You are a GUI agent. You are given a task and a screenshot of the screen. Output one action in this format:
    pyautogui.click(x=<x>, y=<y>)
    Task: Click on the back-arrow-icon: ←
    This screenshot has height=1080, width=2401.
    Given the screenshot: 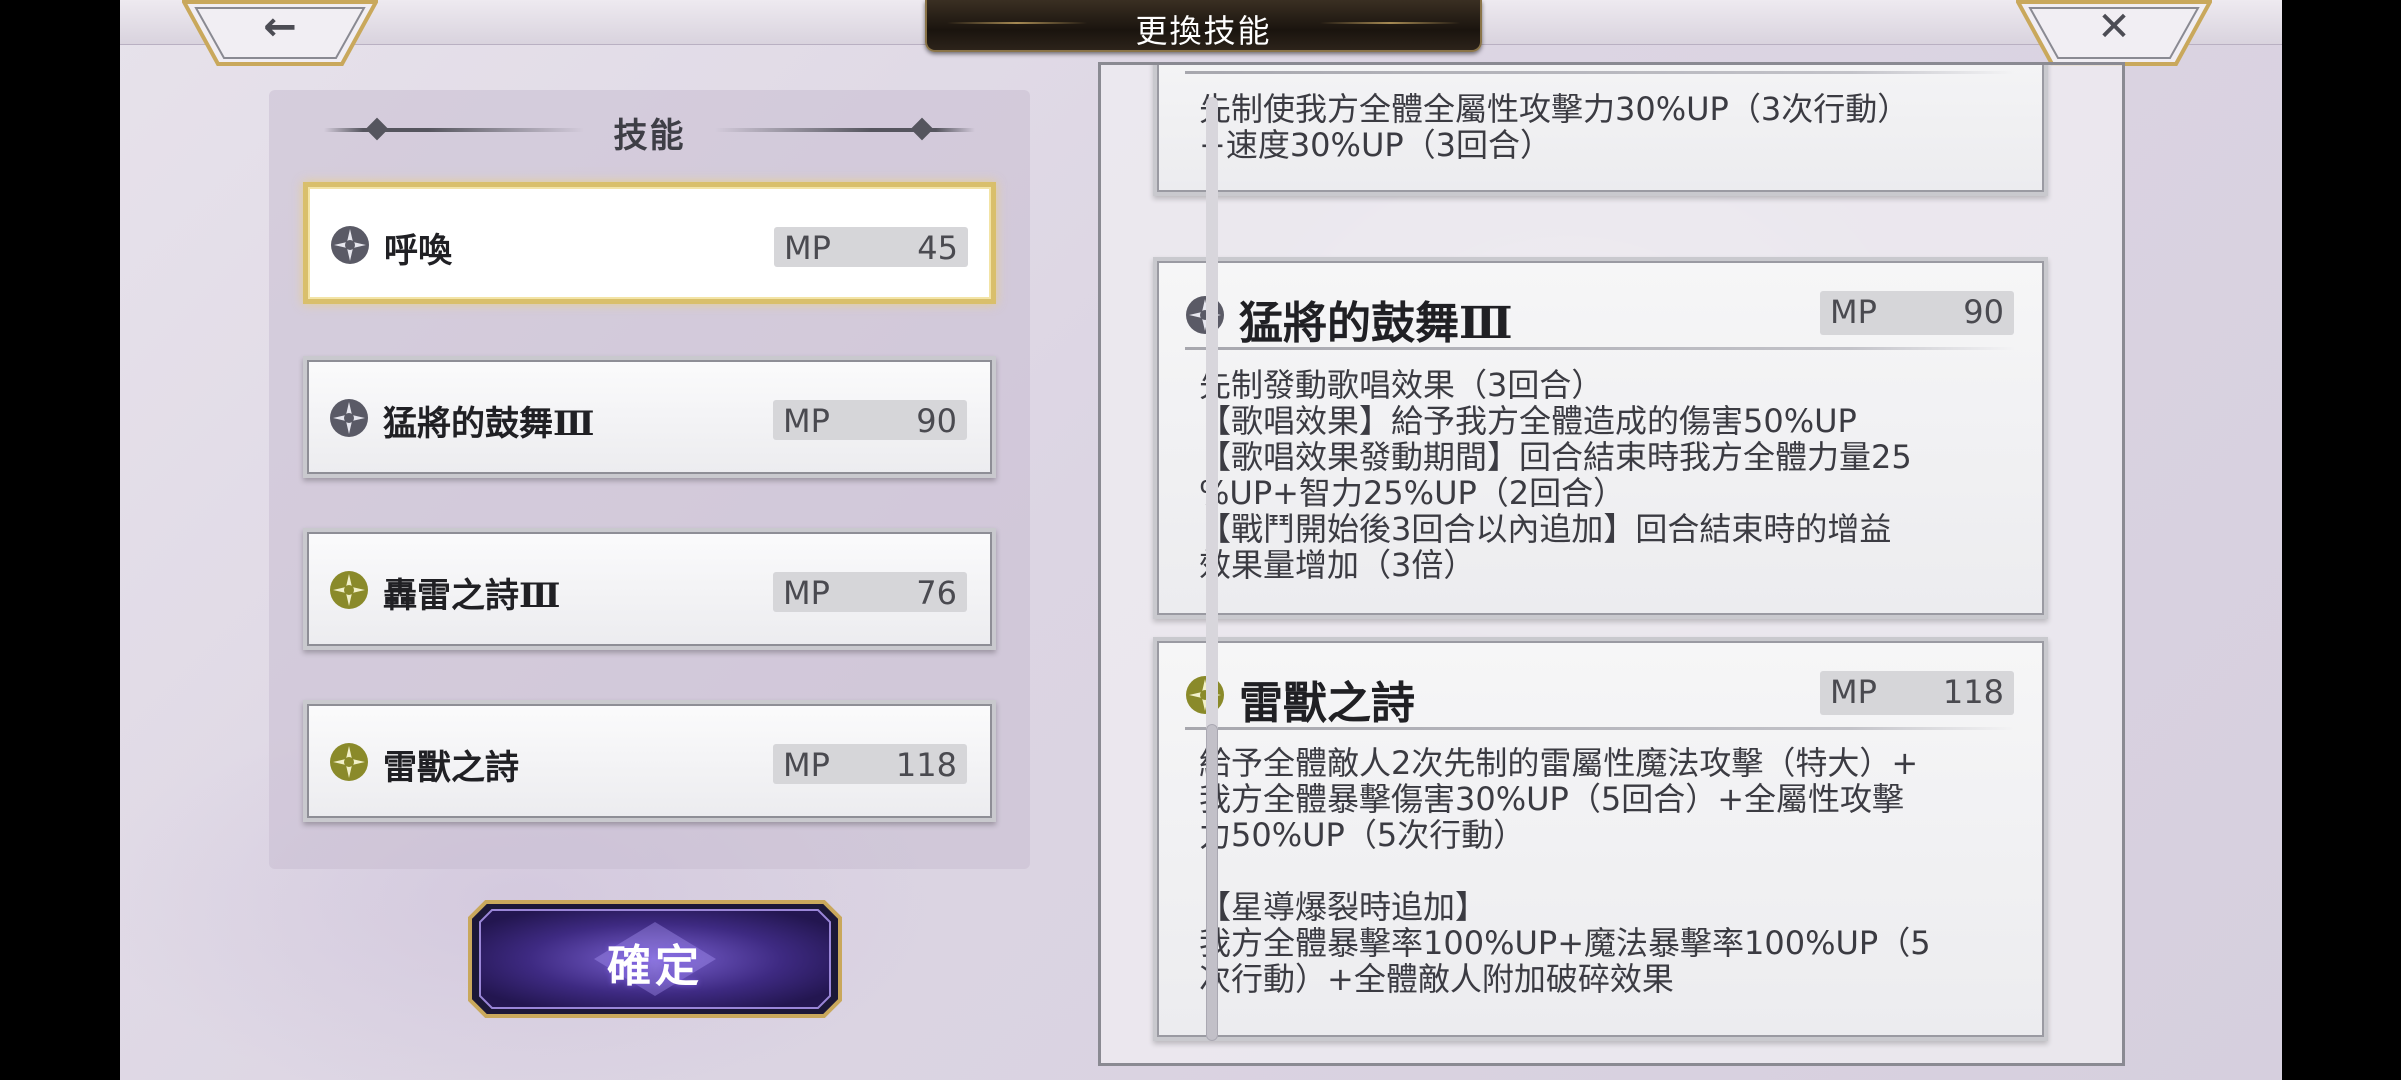 What is the action you would take?
    pyautogui.click(x=280, y=27)
    